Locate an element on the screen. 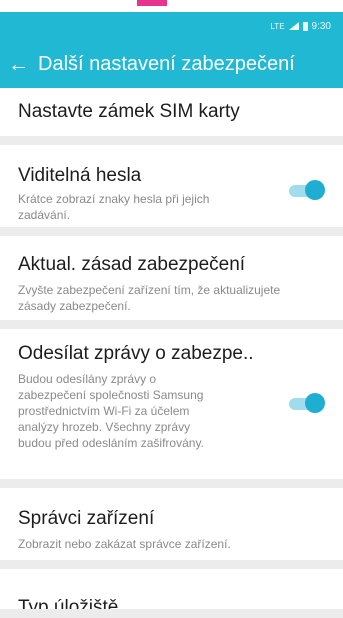 The width and height of the screenshot is (343, 618). clock: 9:30 is located at coordinates (321, 26).